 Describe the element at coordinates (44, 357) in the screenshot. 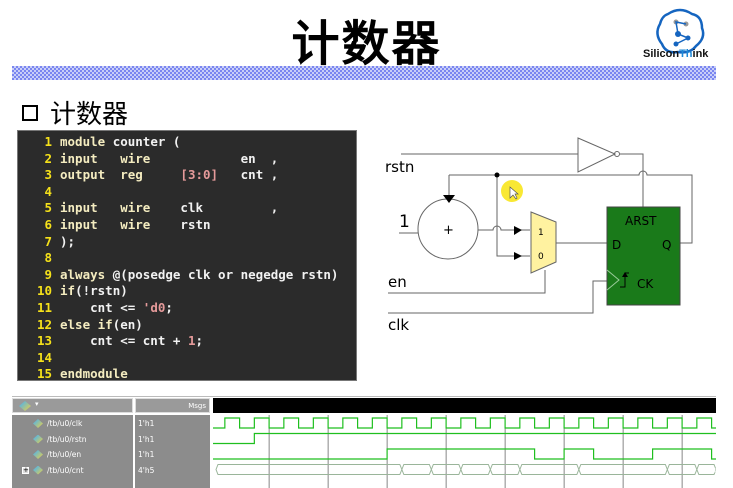

I see `line-number: 14` at that location.